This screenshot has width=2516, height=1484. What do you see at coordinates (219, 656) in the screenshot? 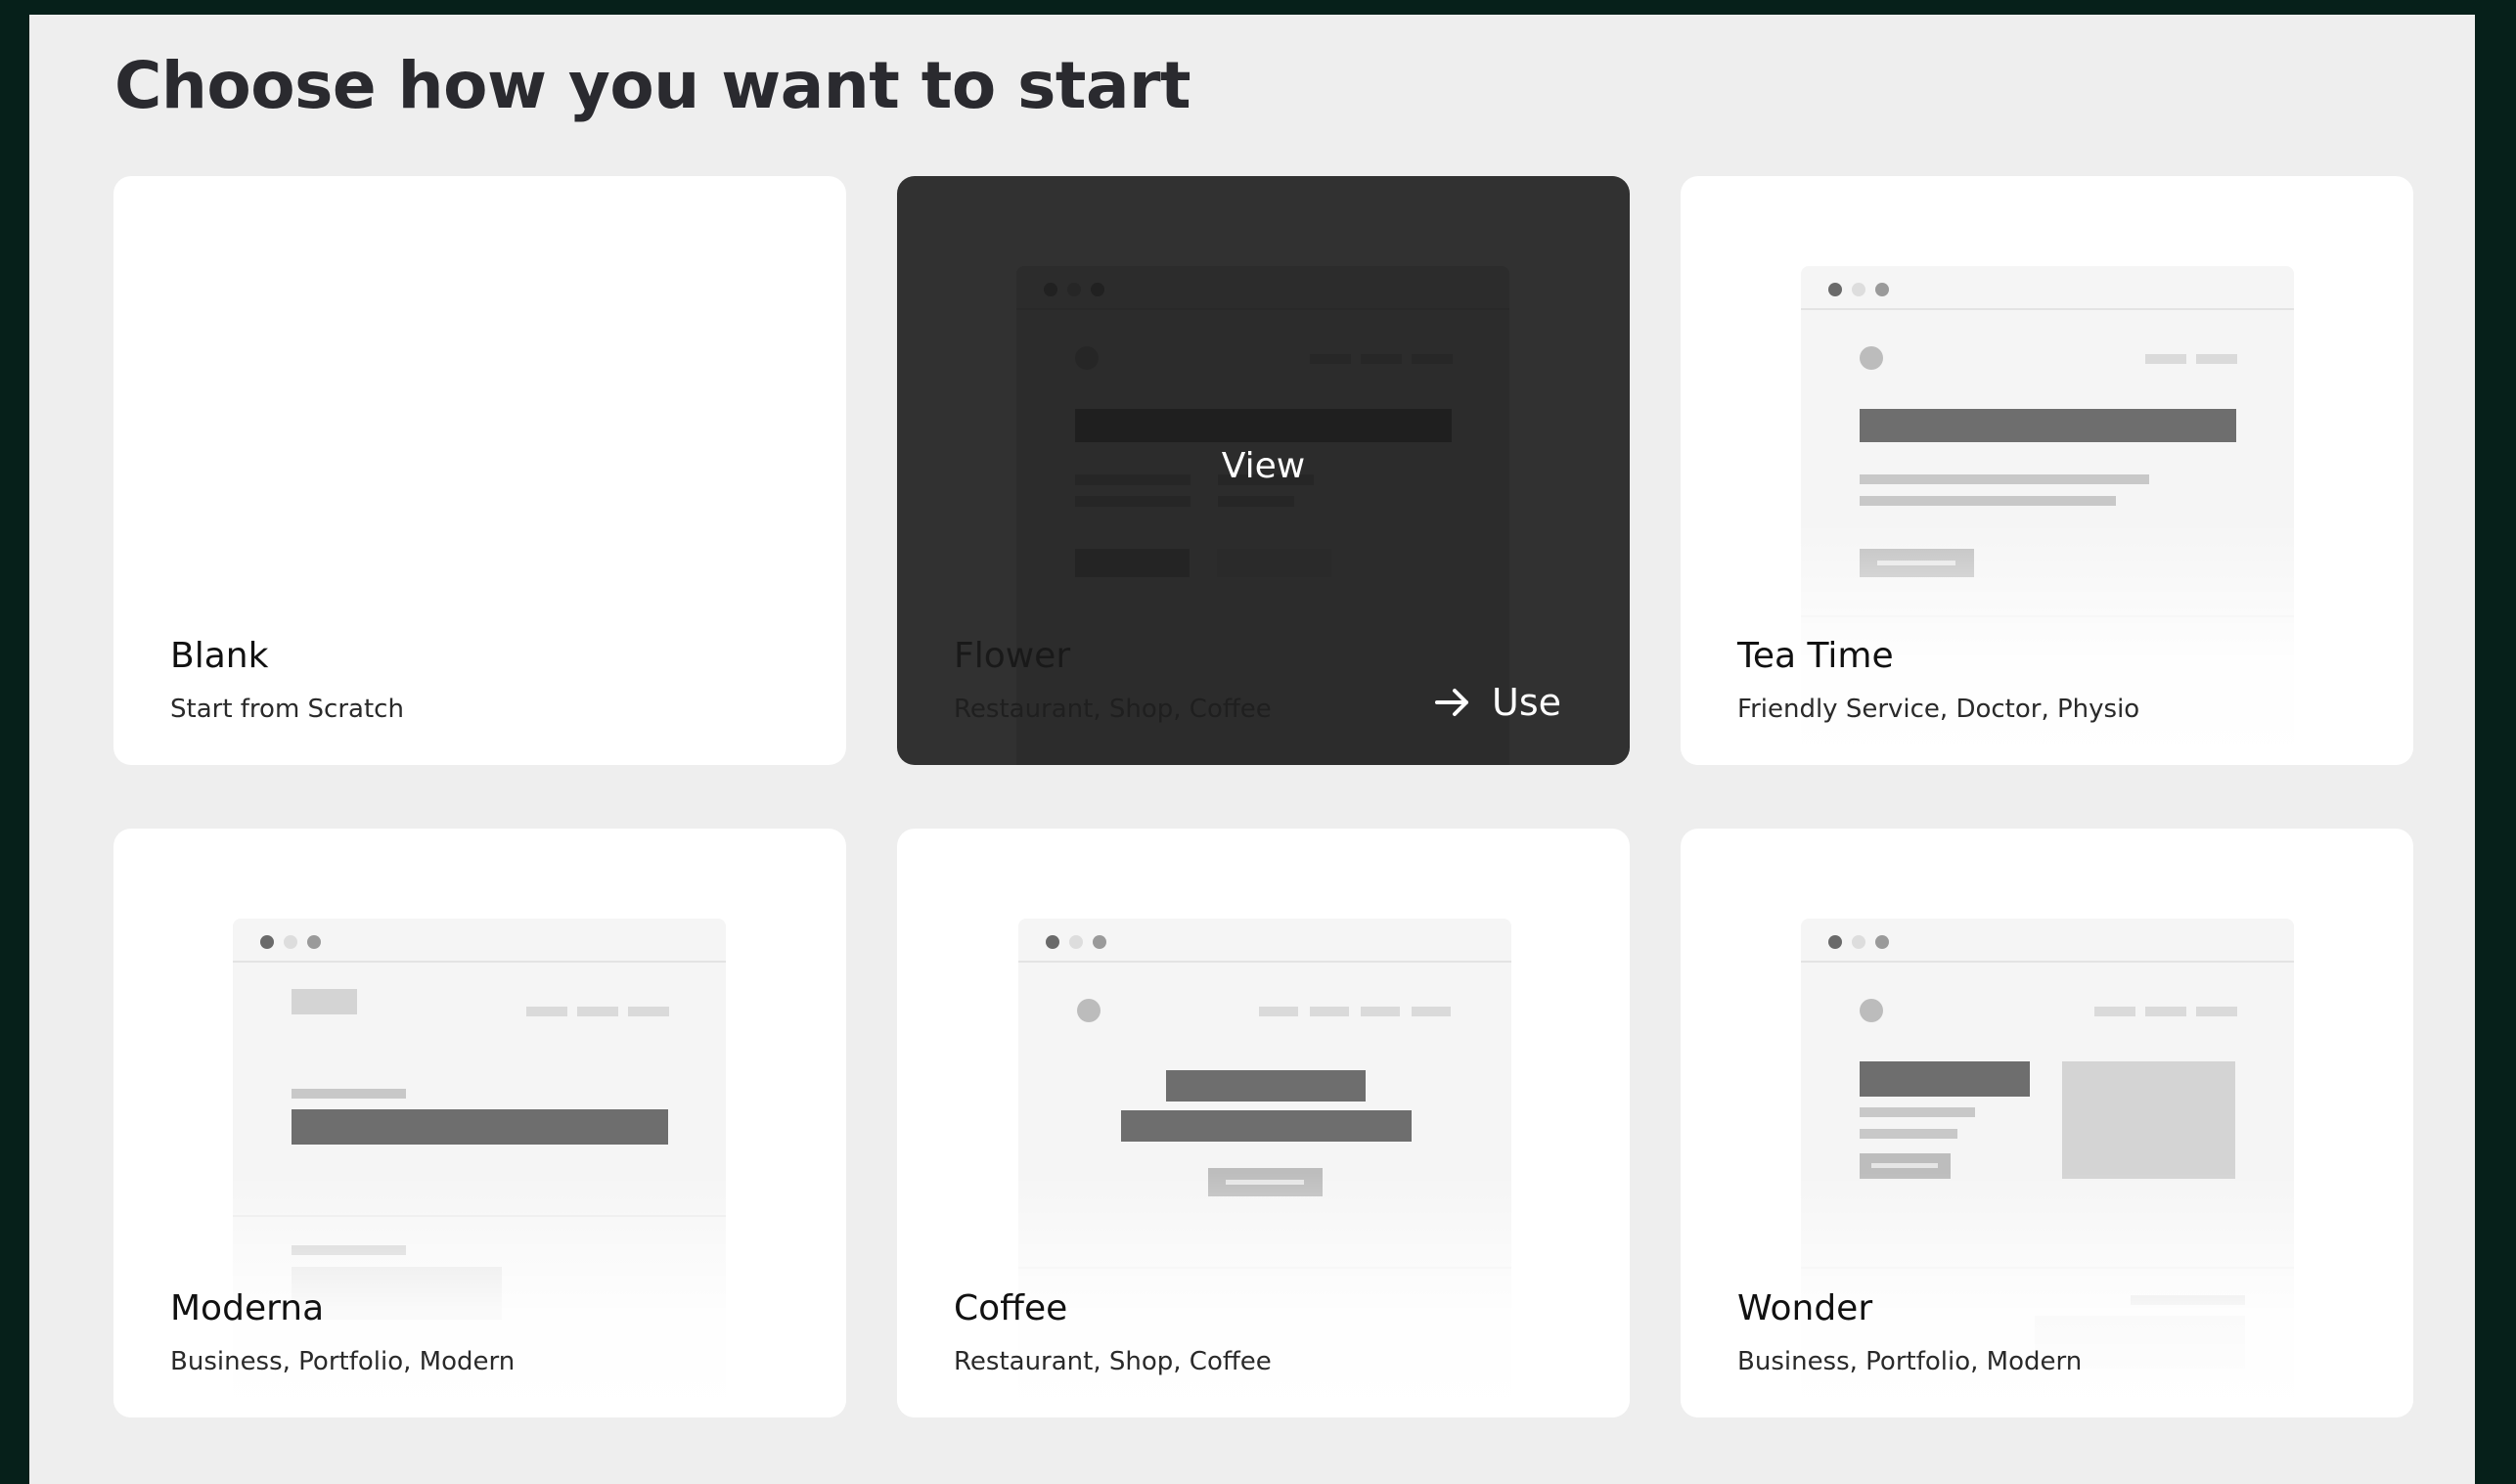
I see `template-name: Blank` at bounding box center [219, 656].